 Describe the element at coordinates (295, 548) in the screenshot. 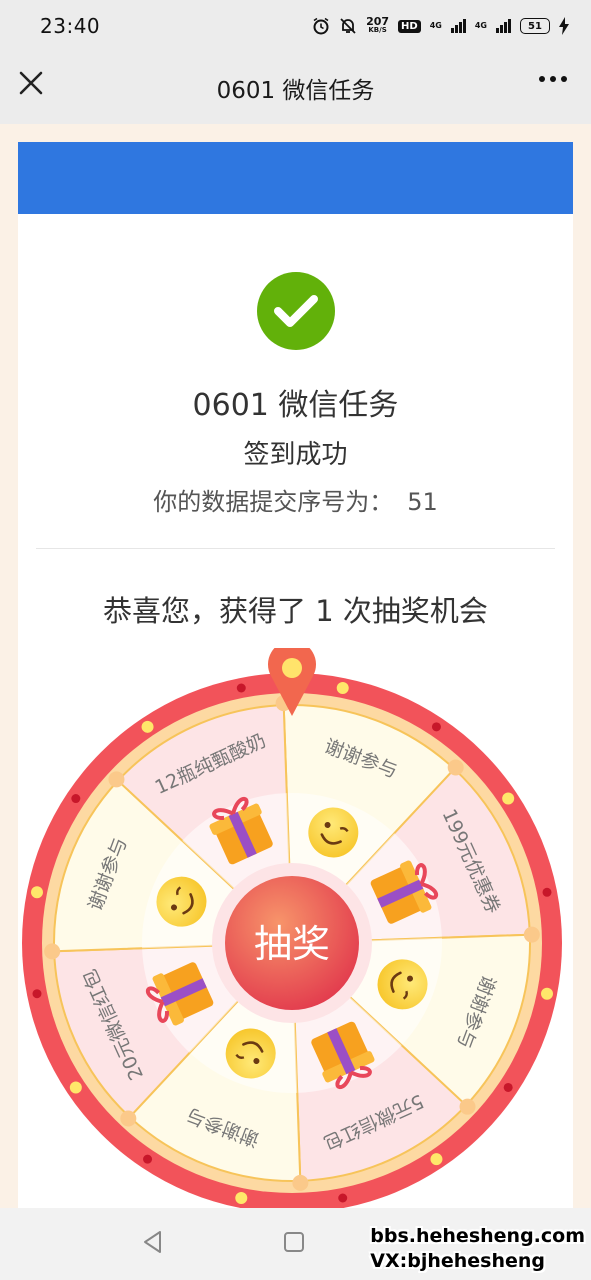

I see `divider` at that location.